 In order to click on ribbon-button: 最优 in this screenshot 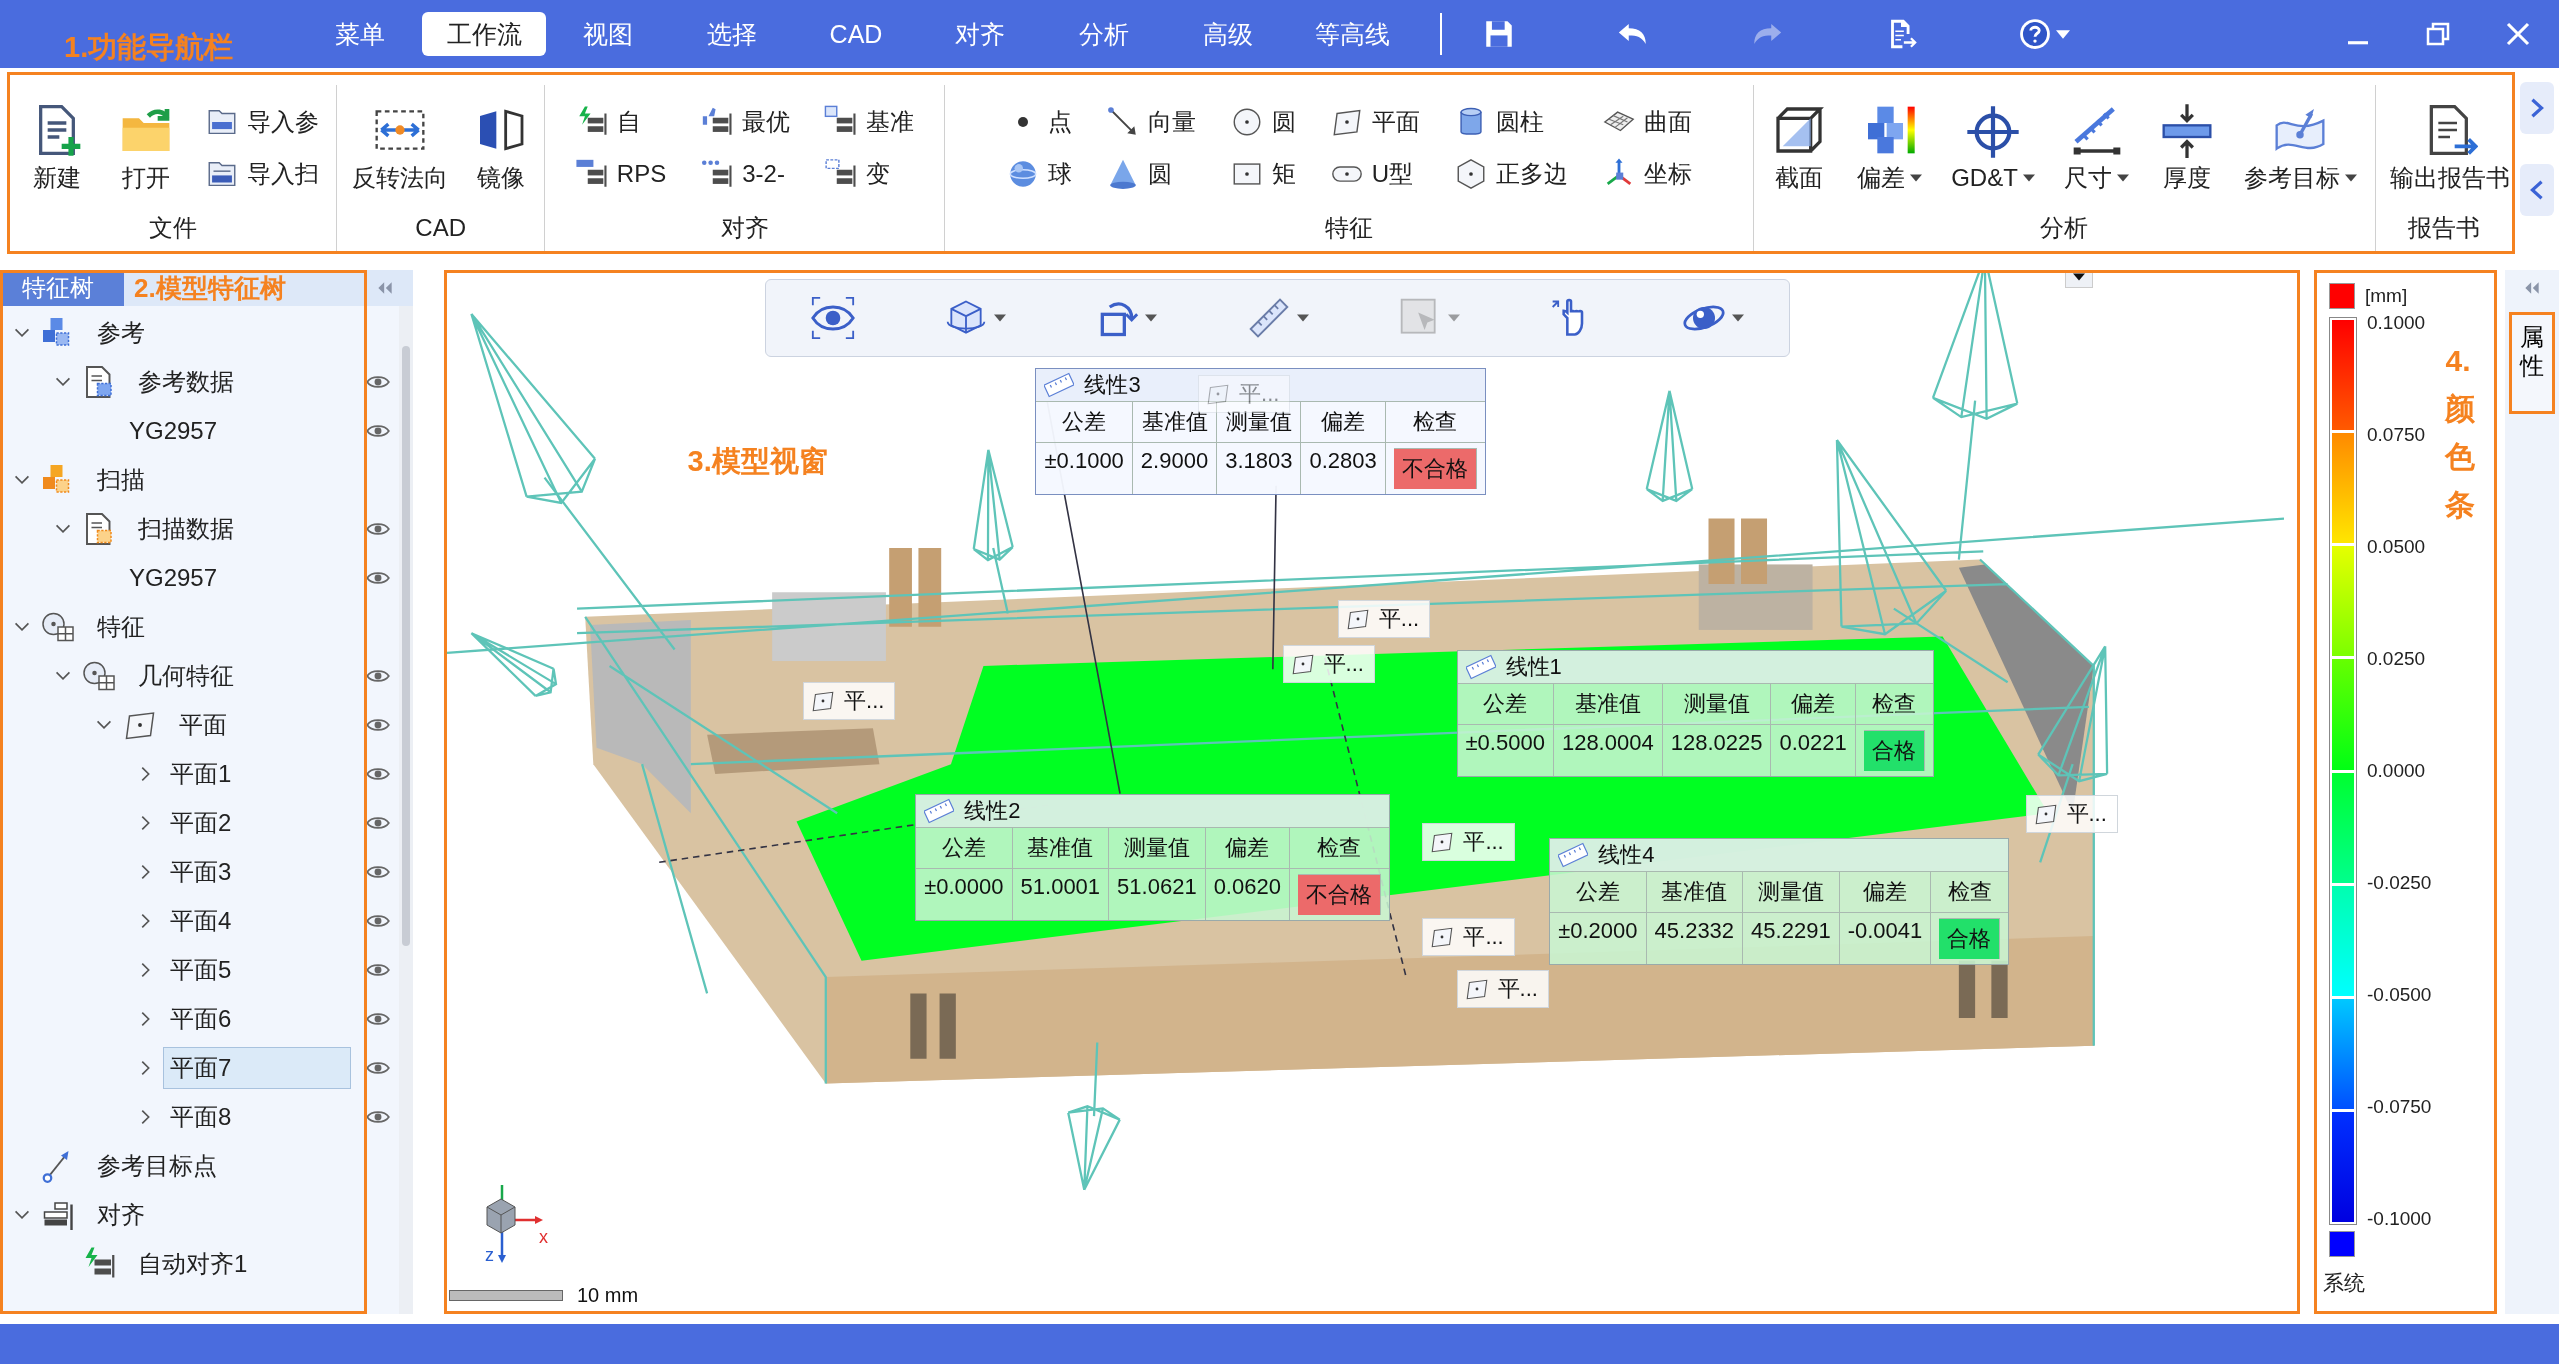, I will do `click(745, 122)`.